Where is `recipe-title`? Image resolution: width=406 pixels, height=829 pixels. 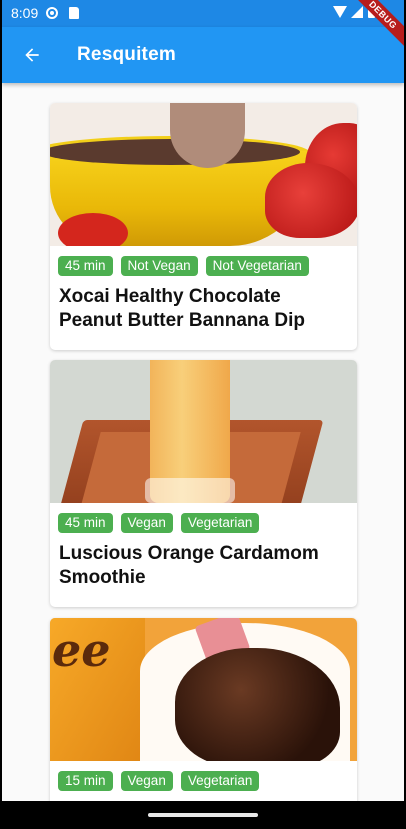
recipe-title is located at coordinates (203, 796).